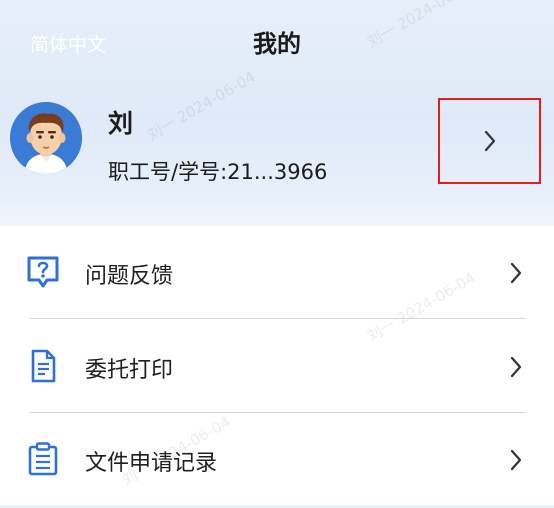 This screenshot has height=508, width=554. What do you see at coordinates (121, 123) in the screenshot?
I see `user-name: 刘` at bounding box center [121, 123].